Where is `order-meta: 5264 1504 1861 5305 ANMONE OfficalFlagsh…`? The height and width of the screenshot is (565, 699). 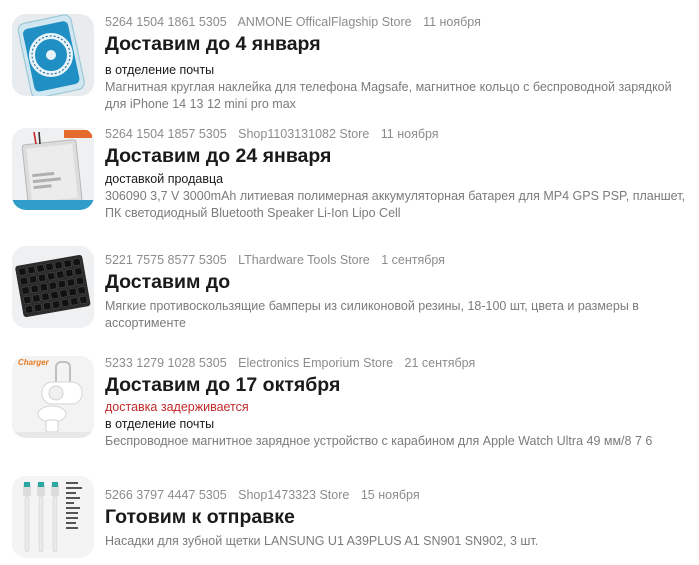 order-meta: 5264 1504 1861 5305 ANMONE OfficalFlagsh… is located at coordinates (397, 22).